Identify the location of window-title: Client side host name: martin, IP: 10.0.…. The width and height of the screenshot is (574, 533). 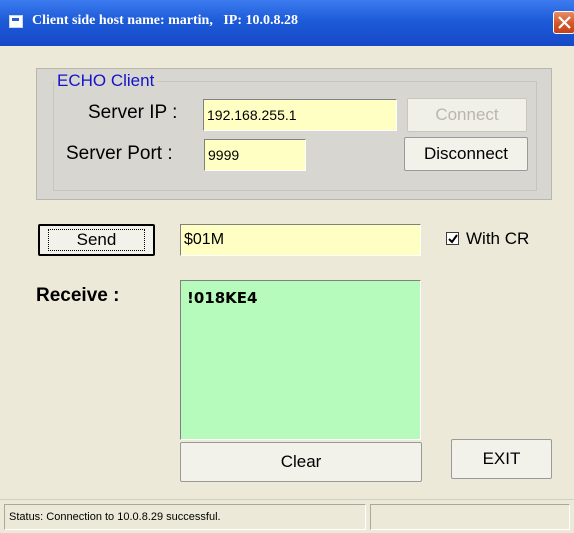
(165, 20).